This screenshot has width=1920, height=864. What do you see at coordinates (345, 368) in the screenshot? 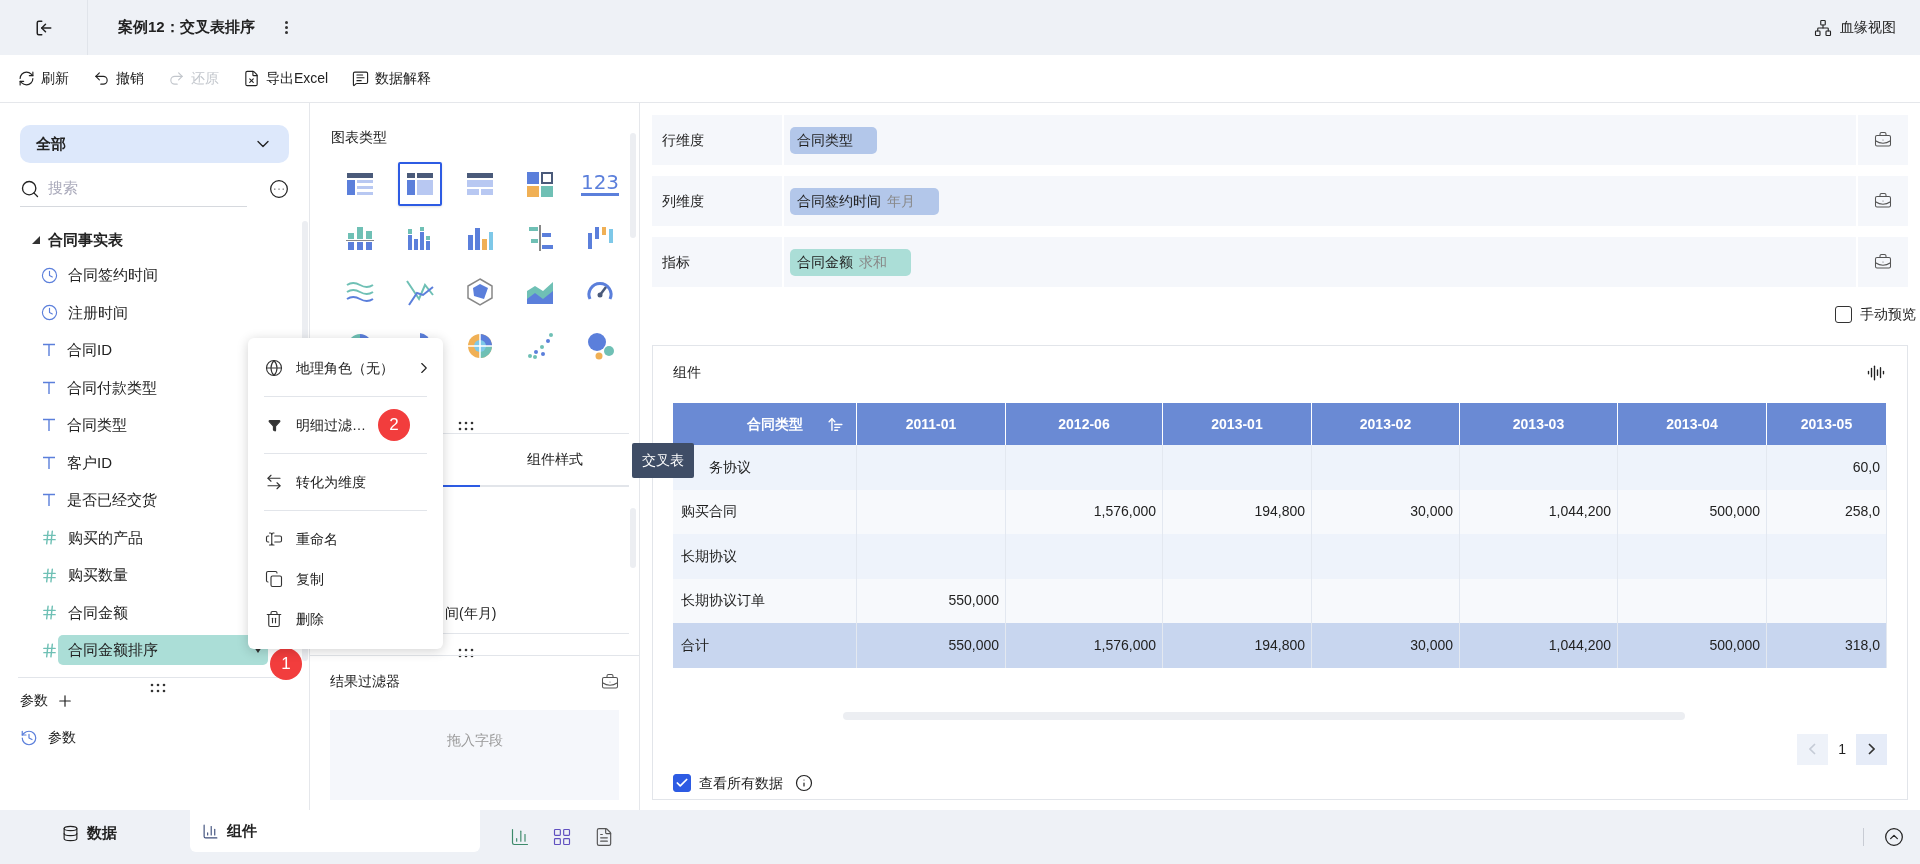
I see `menu-item: 地理角色（无）` at bounding box center [345, 368].